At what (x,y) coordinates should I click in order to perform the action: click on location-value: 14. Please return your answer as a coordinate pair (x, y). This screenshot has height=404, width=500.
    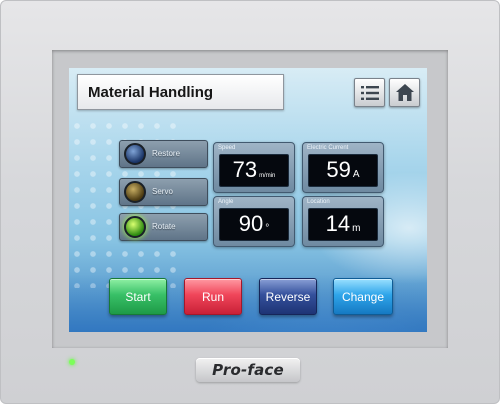
    Looking at the image, I should click on (338, 223).